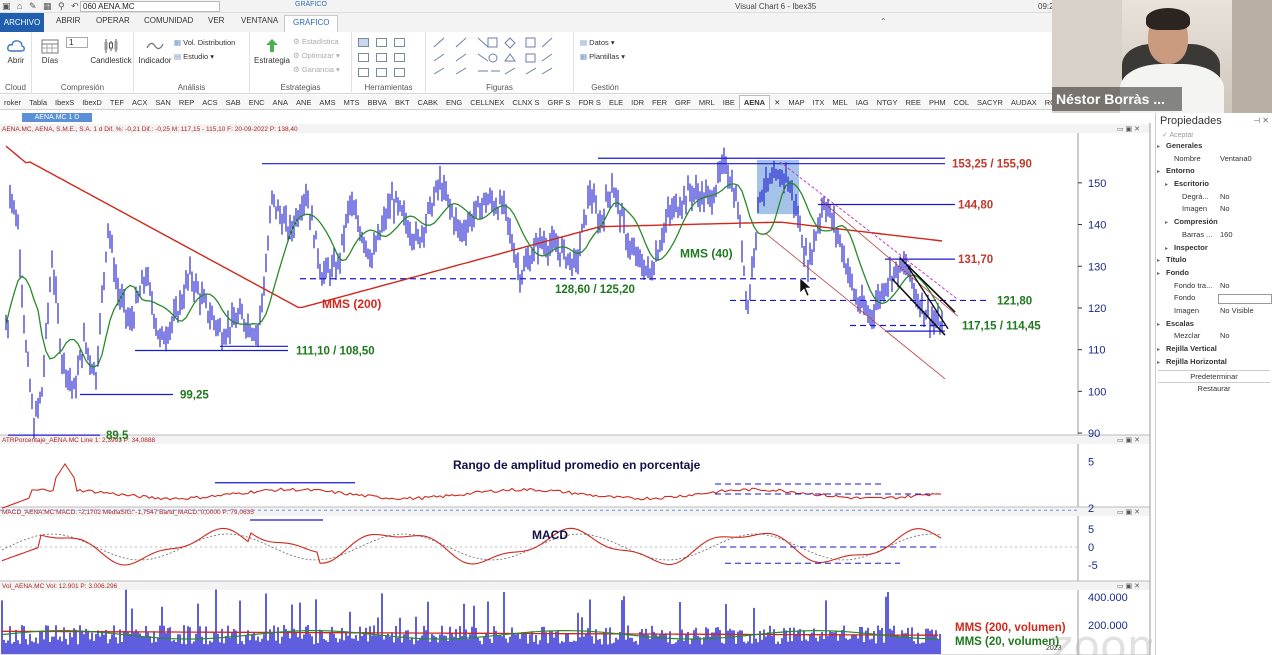  What do you see at coordinates (399, 72) in the screenshot?
I see `grid-tool-icon` at bounding box center [399, 72].